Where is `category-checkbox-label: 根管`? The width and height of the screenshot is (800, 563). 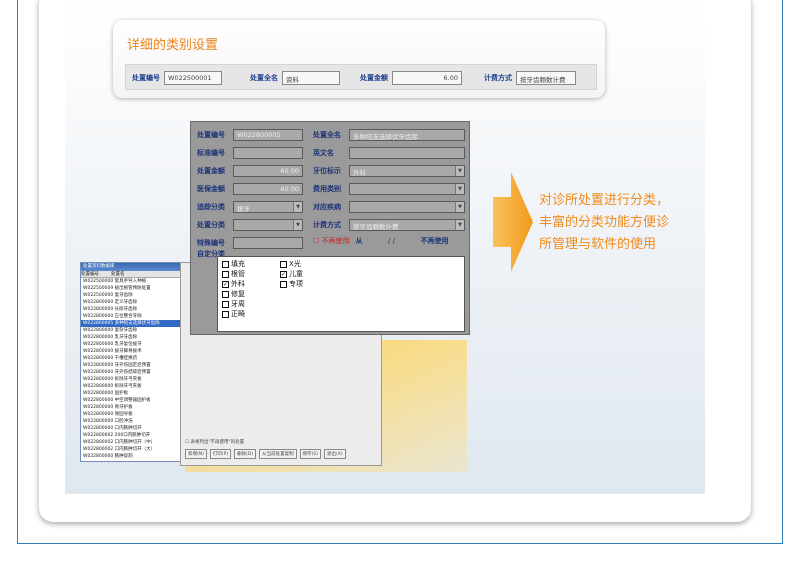
category-checkbox-label: 根管 is located at coordinates (238, 274).